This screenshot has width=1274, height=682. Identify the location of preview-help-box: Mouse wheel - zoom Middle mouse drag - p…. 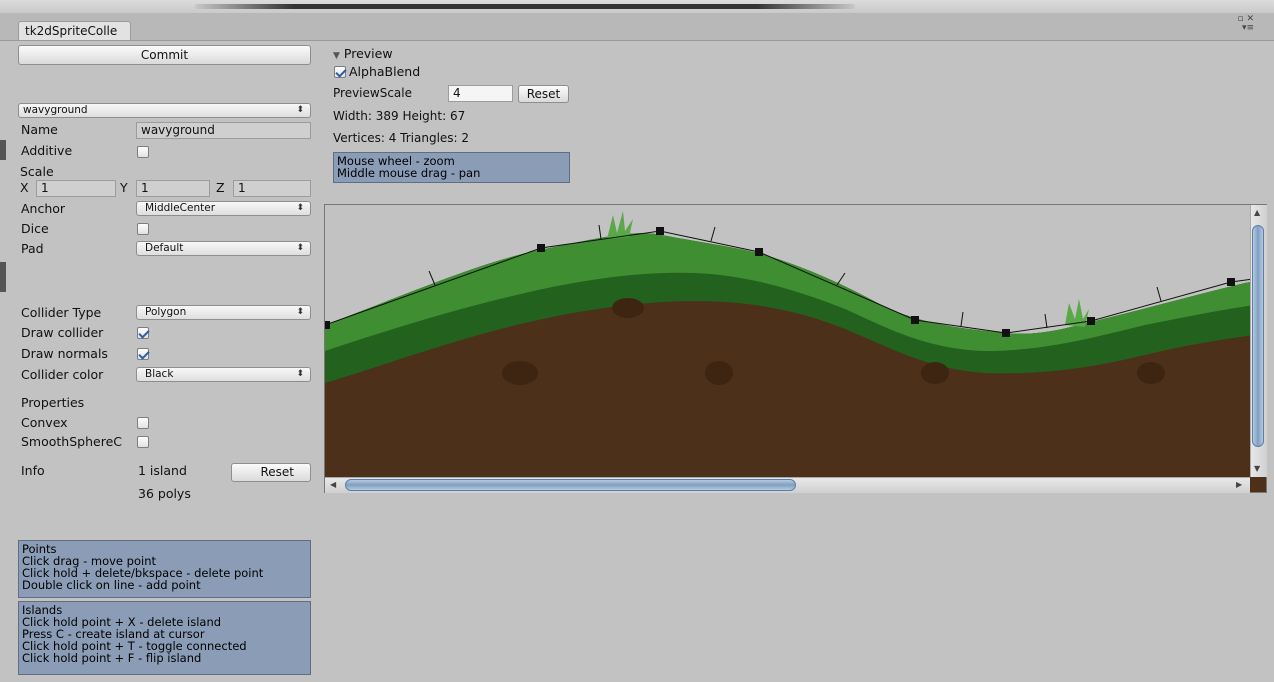
(451, 167).